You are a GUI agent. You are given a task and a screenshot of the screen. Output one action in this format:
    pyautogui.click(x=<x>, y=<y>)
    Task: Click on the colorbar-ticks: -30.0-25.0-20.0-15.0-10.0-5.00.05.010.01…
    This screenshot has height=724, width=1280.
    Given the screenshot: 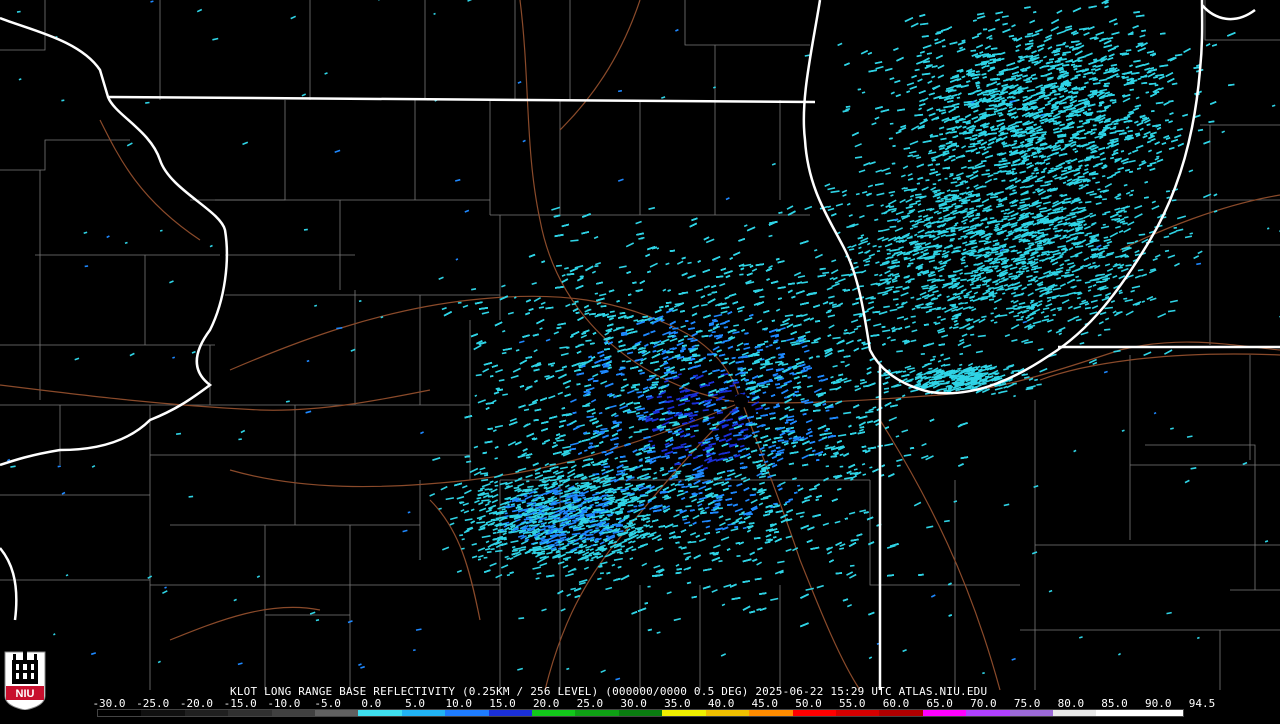 What is the action you would take?
    pyautogui.click(x=645, y=703)
    